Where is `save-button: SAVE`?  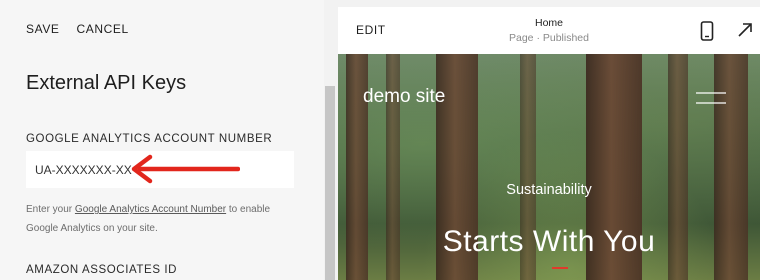
save-button: SAVE is located at coordinates (43, 29).